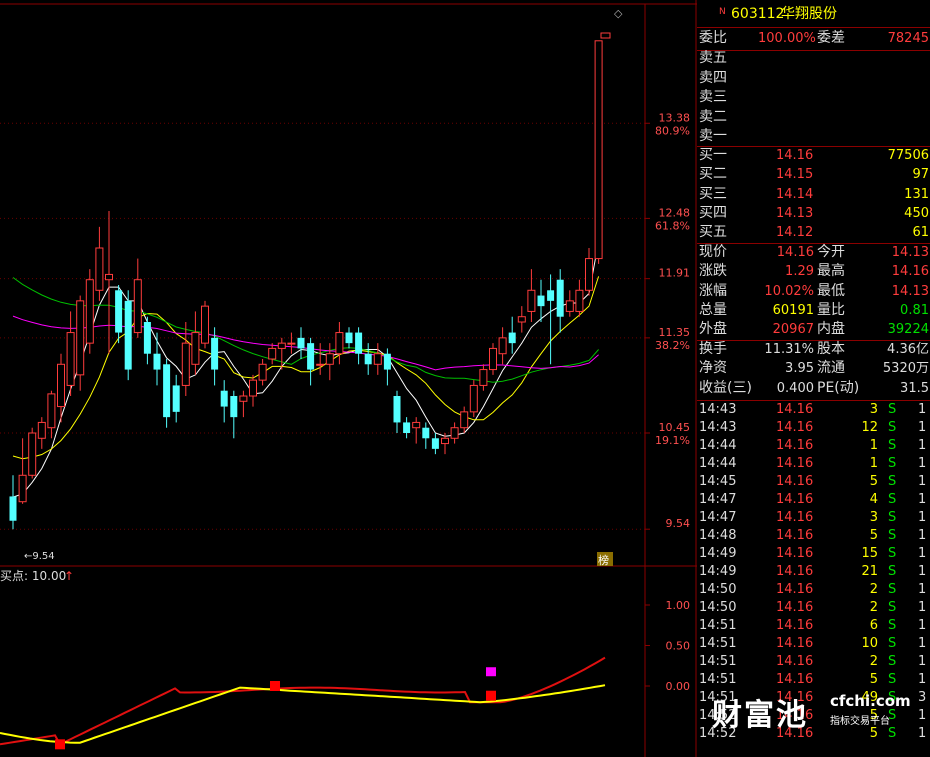  I want to click on tick-volume: 3, so click(873, 409).